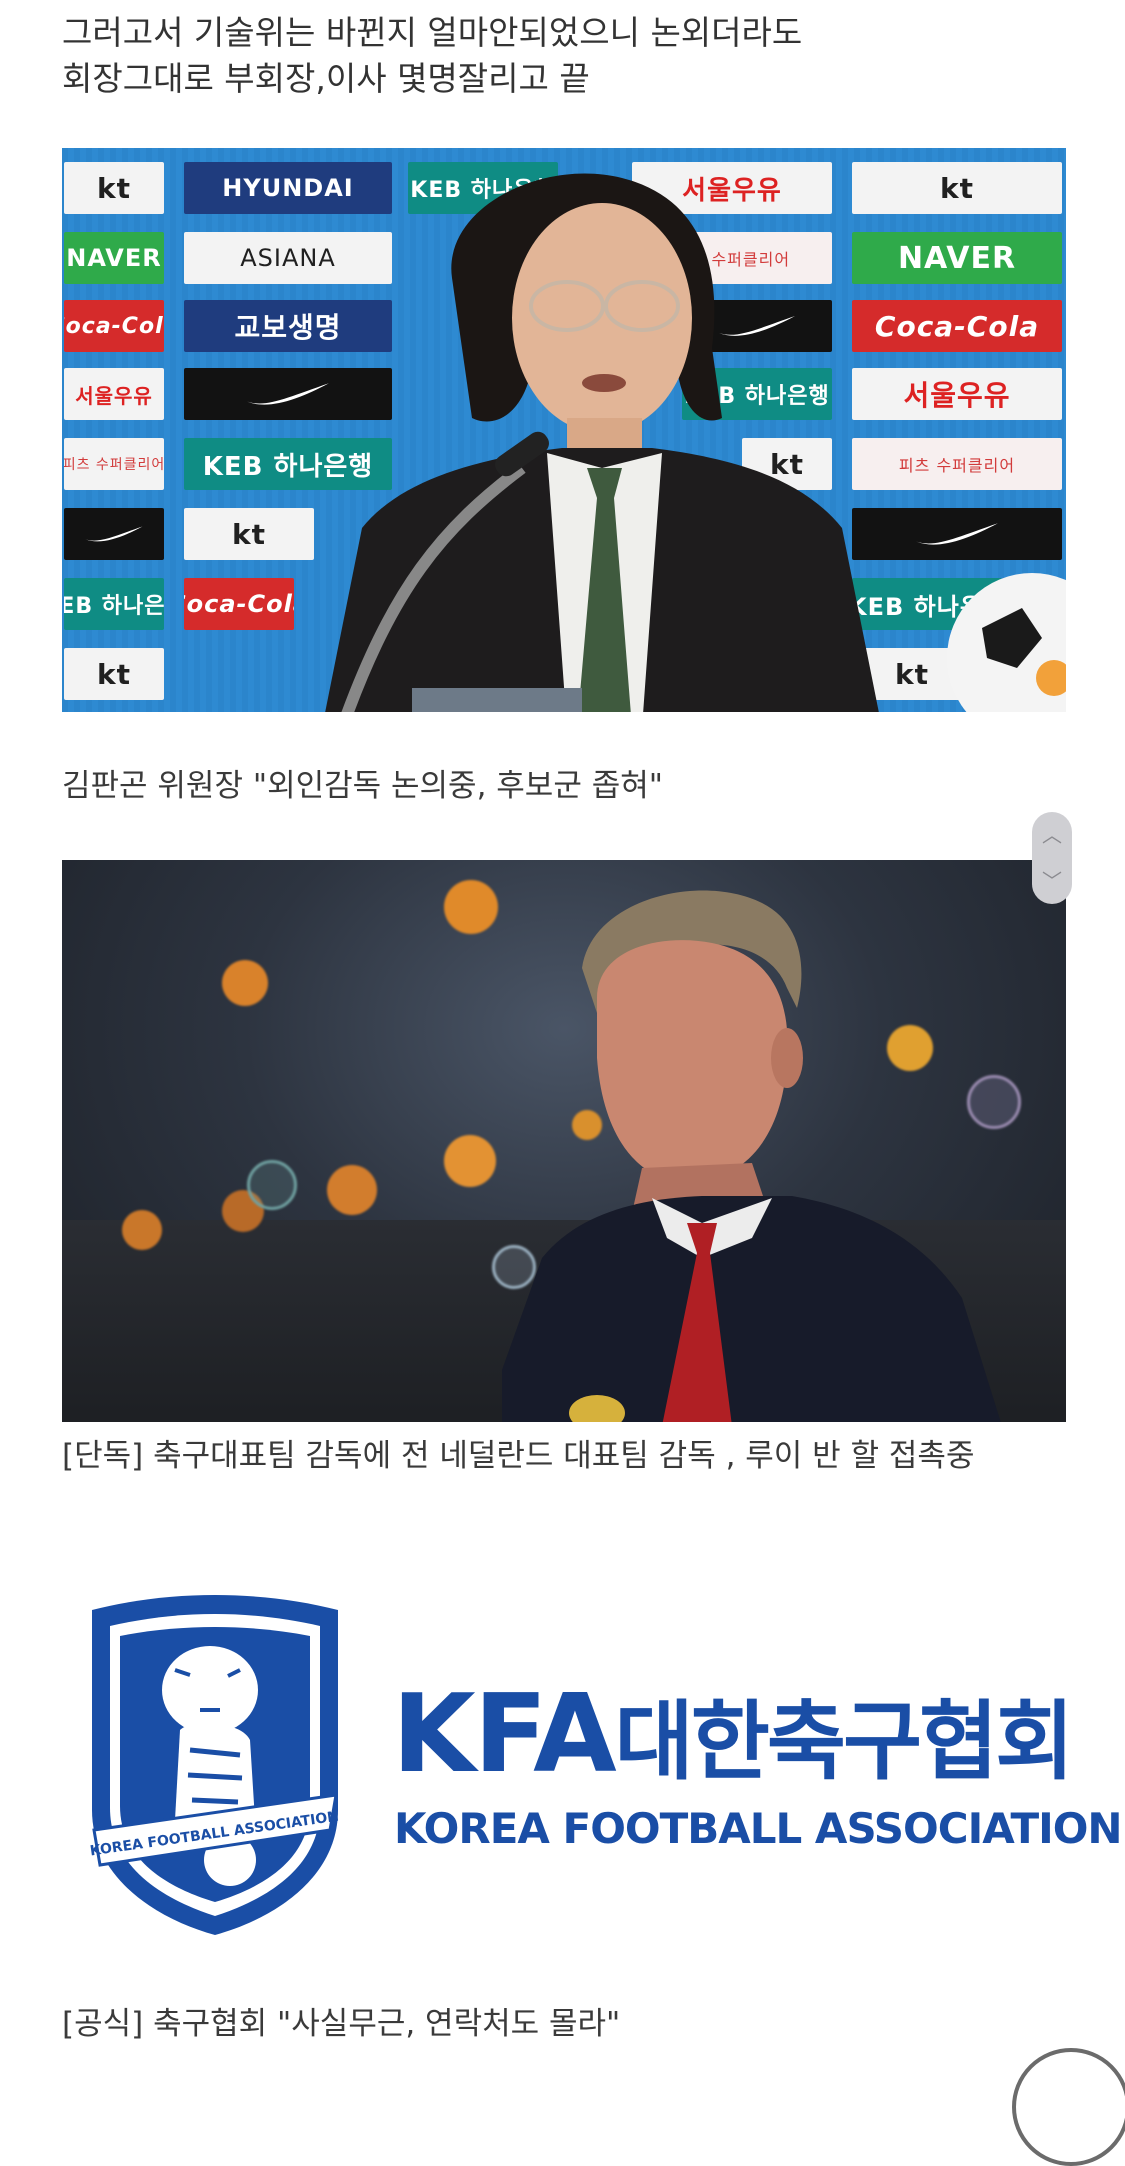 Image resolution: width=1125 pixels, height=2166 pixels. What do you see at coordinates (751, 1156) in the screenshot?
I see `coach-figure` at bounding box center [751, 1156].